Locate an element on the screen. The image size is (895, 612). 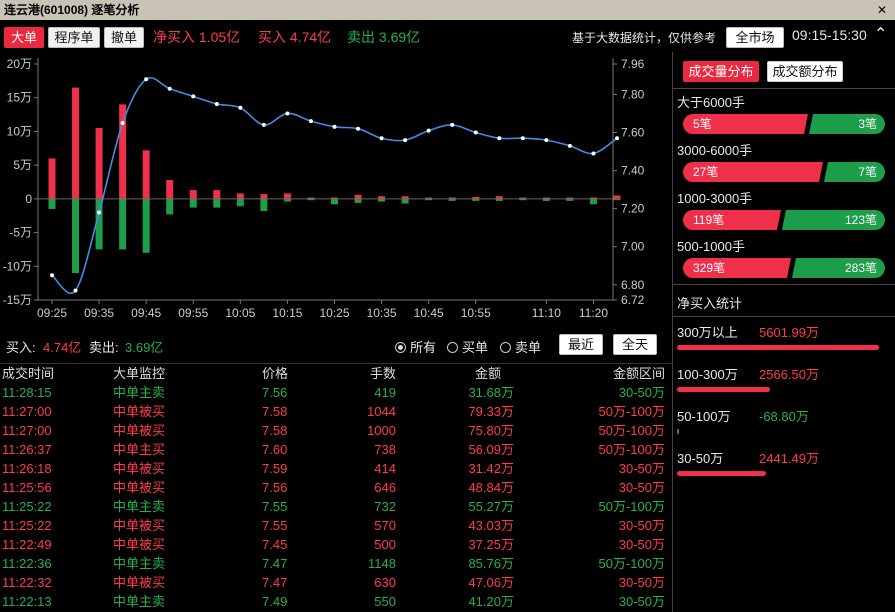
cell-time: 11:28:15 is located at coordinates (27, 392).